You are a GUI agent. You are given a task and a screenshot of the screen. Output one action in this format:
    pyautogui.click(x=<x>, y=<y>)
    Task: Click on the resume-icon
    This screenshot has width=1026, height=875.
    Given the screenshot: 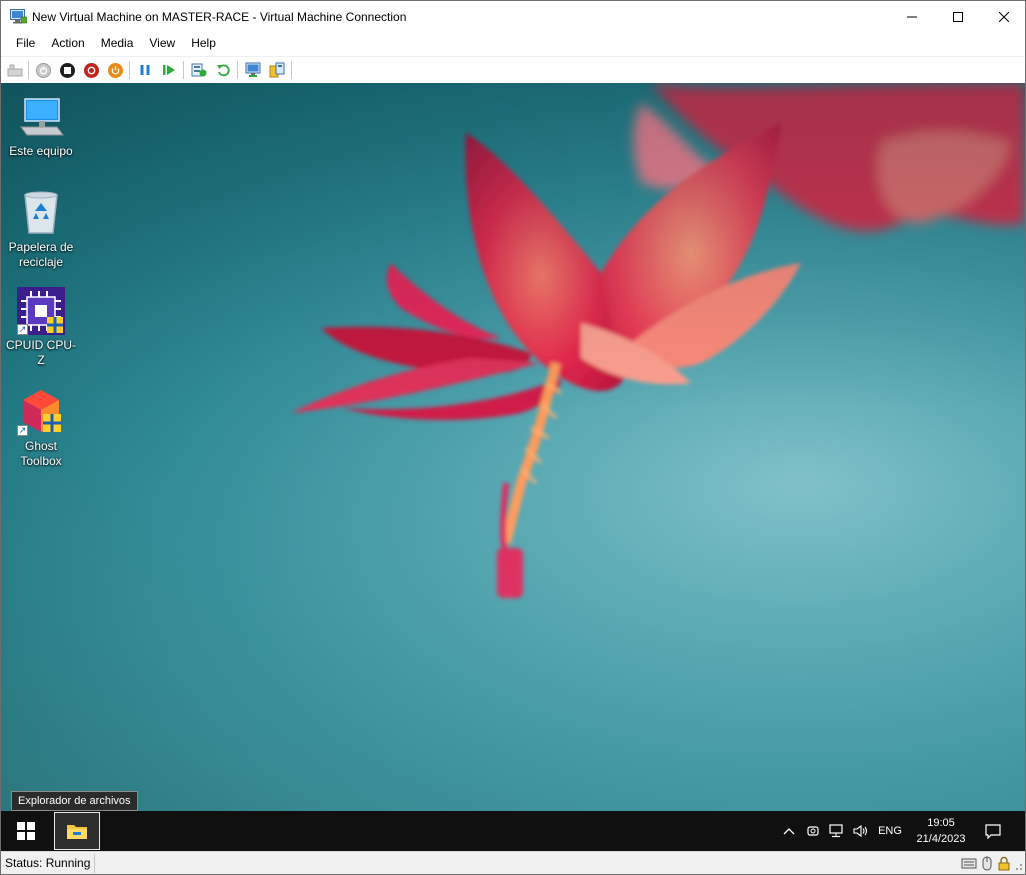 What is the action you would take?
    pyautogui.click(x=169, y=70)
    